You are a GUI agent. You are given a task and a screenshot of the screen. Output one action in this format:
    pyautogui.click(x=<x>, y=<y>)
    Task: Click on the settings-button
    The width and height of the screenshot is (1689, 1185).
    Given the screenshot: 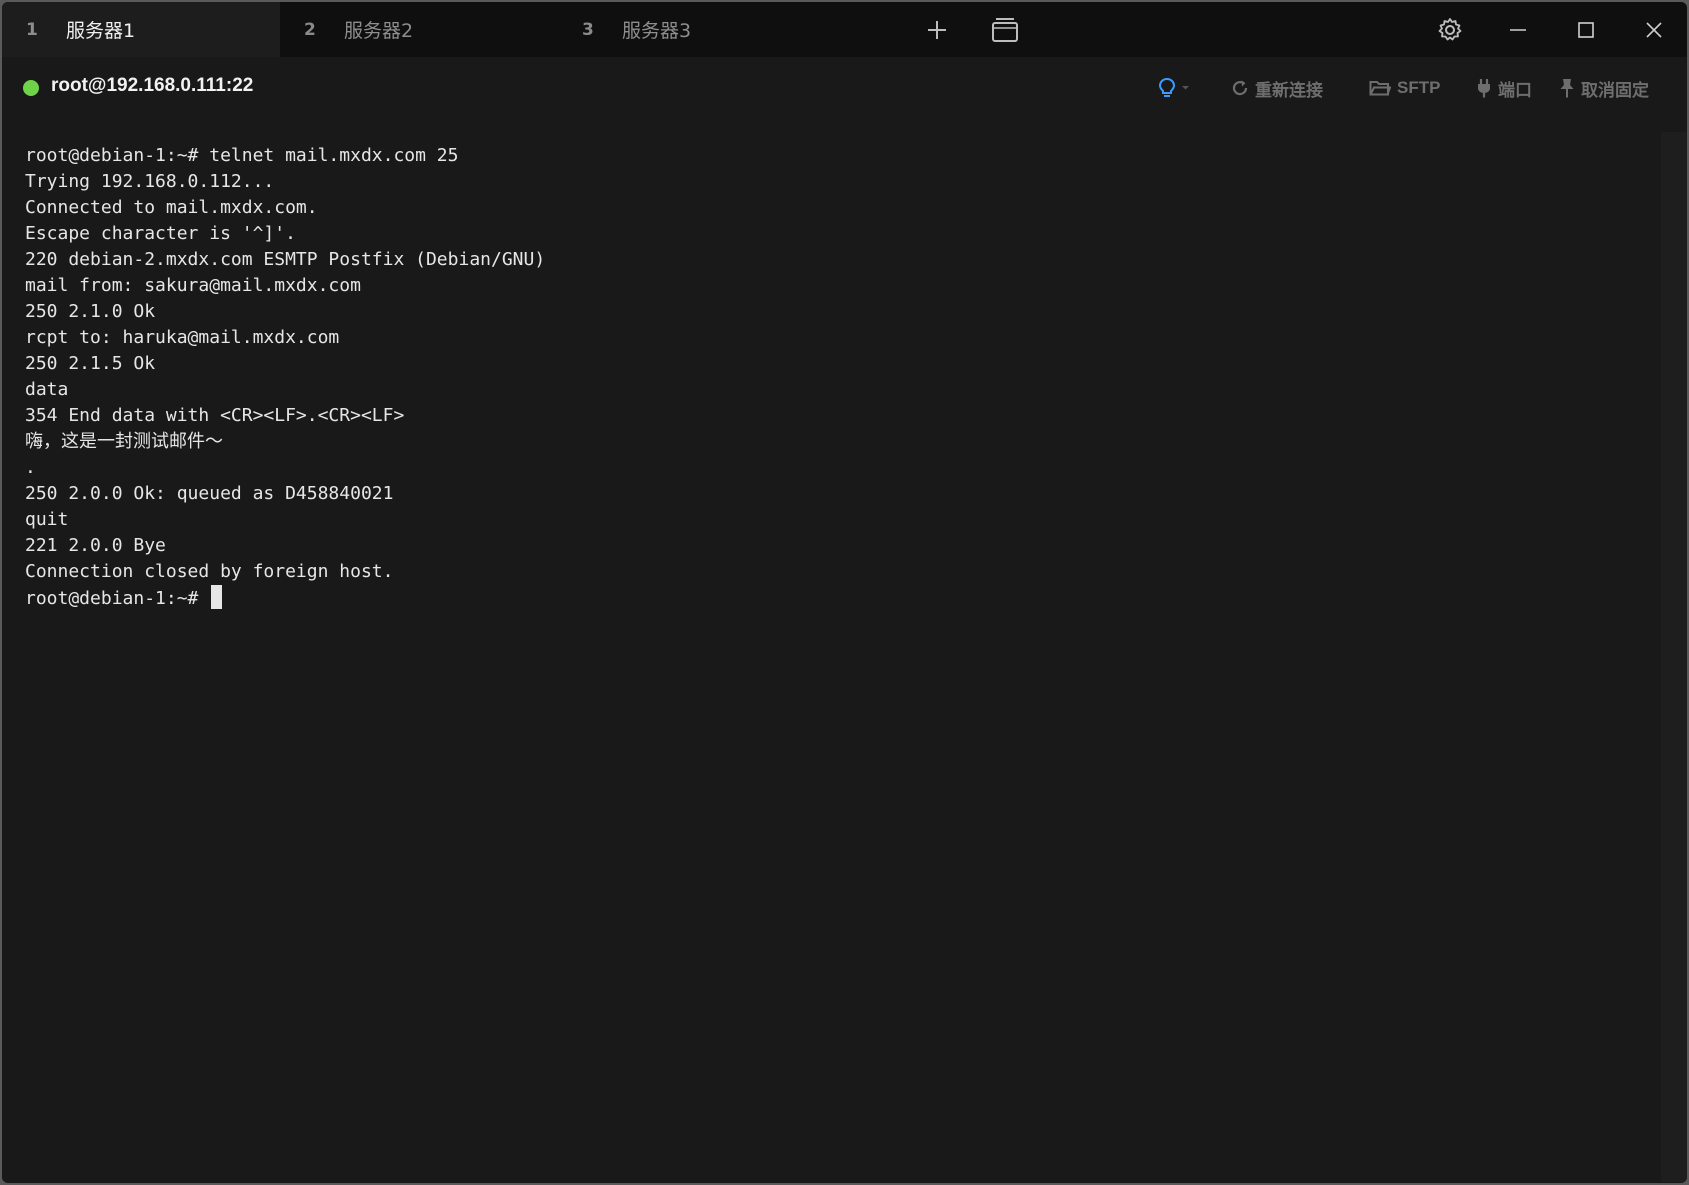 What is the action you would take?
    pyautogui.click(x=1450, y=30)
    